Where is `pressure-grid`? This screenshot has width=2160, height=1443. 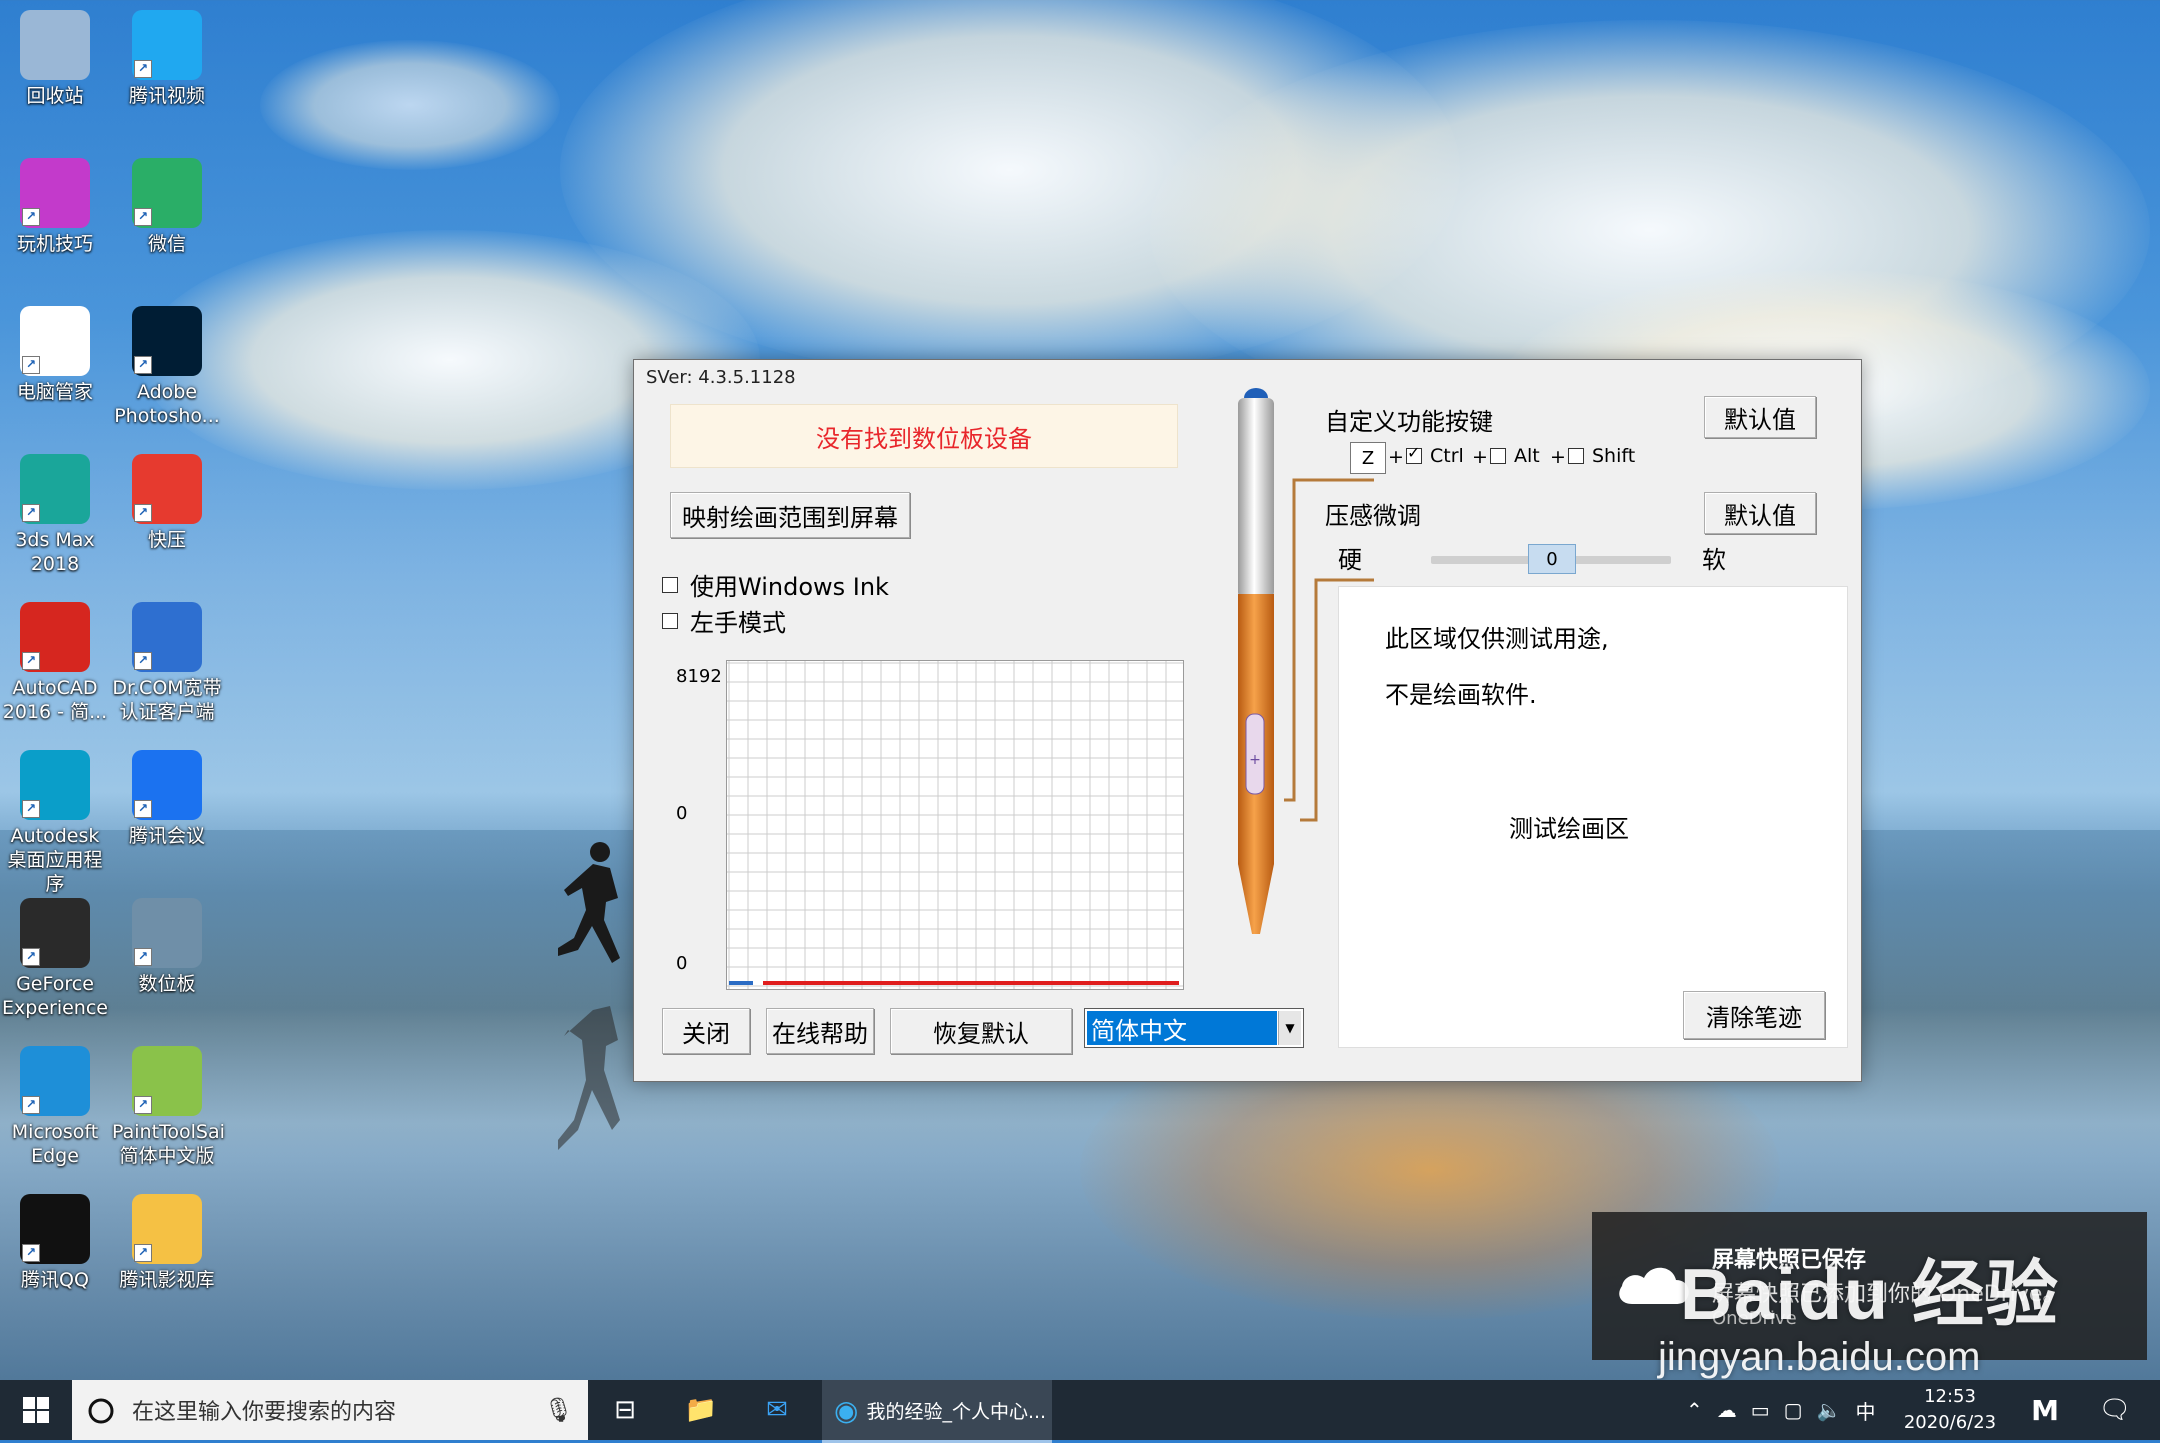 pressure-grid is located at coordinates (956, 825).